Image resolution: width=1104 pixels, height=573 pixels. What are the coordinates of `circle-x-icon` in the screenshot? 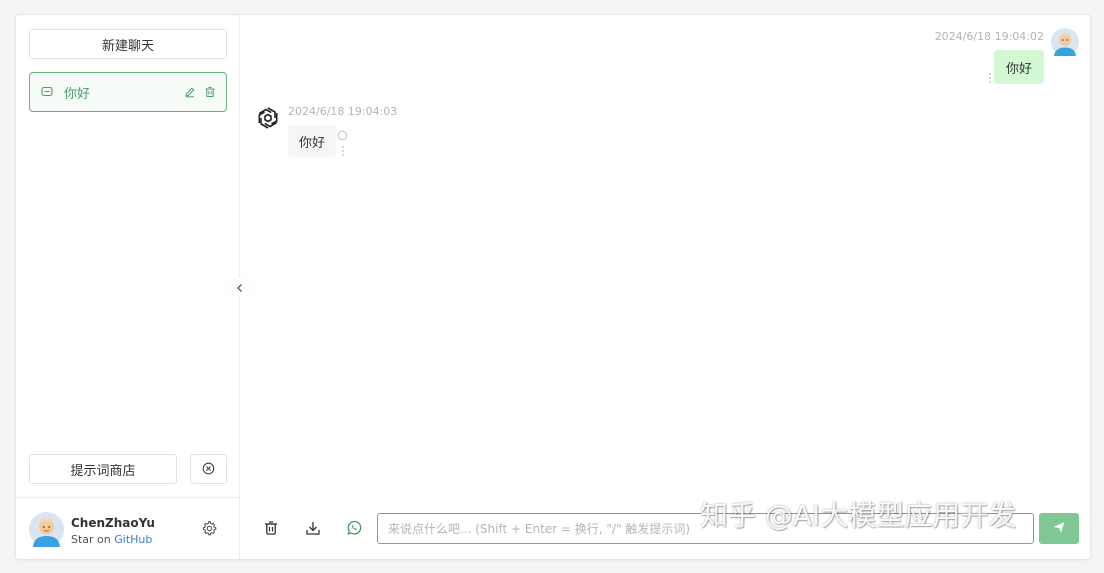 It's located at (208, 469).